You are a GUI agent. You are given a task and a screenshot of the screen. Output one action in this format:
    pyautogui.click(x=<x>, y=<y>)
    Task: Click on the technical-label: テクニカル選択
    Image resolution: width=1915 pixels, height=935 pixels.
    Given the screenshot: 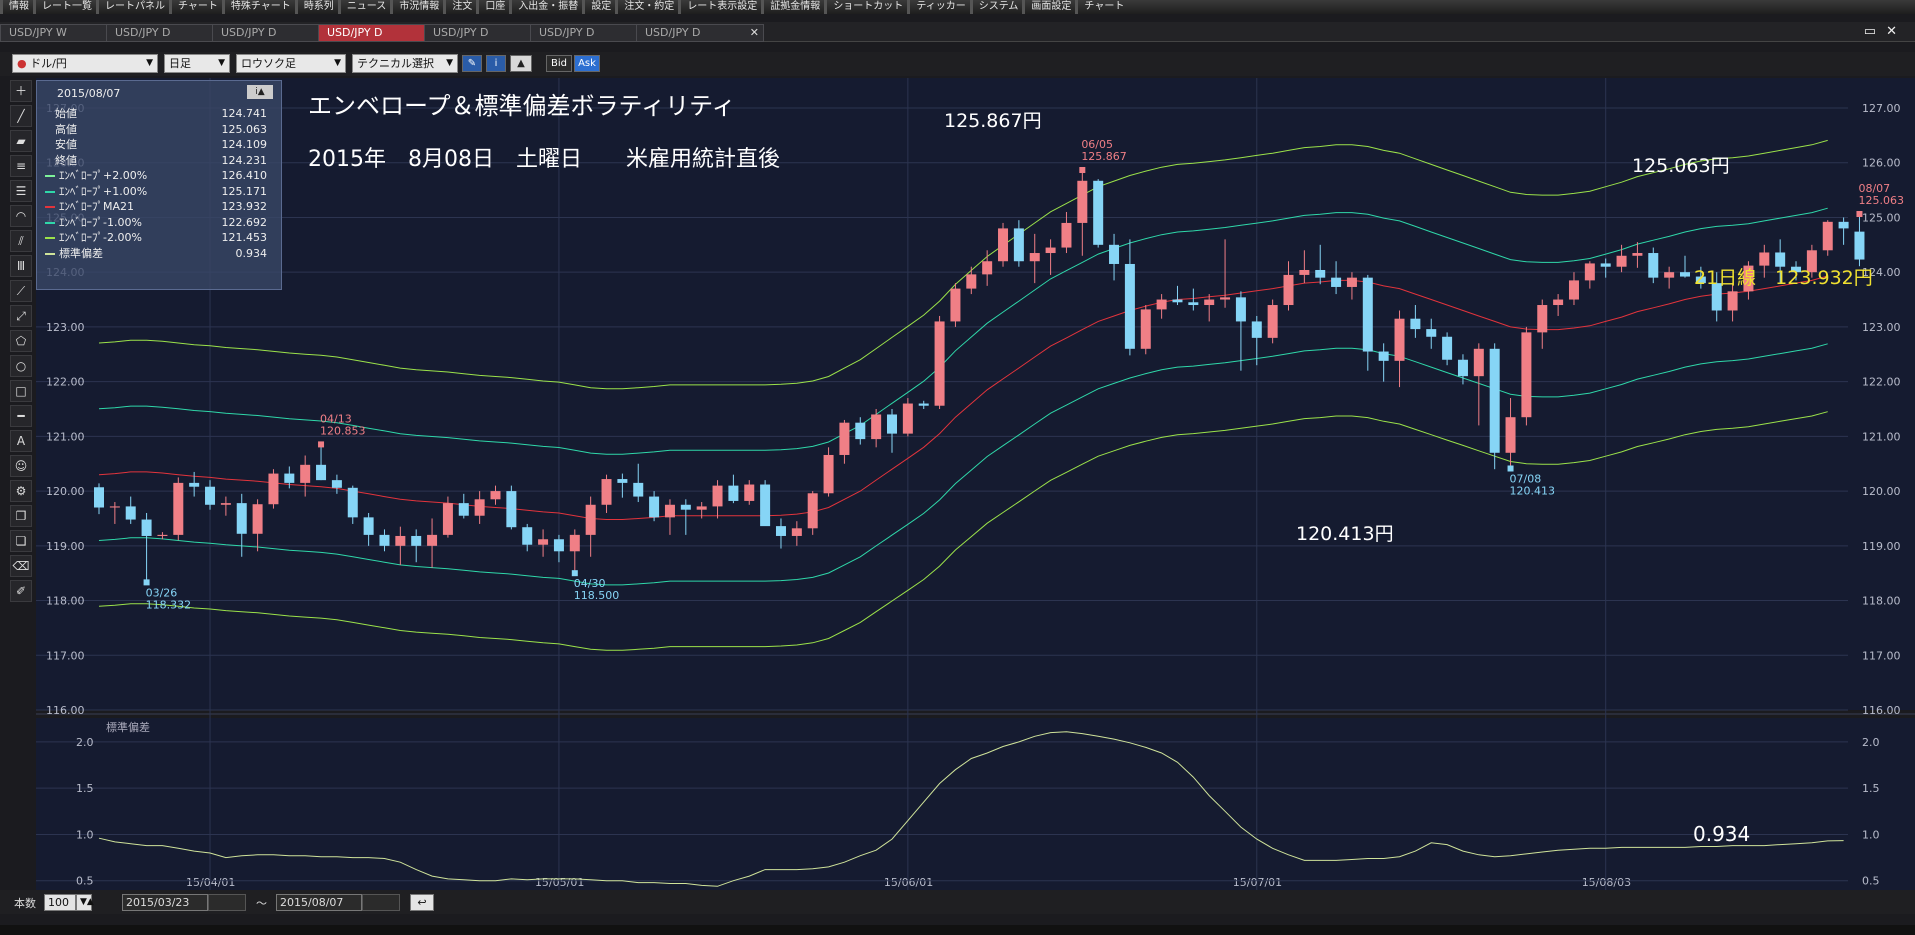 What is the action you would take?
    pyautogui.click(x=395, y=63)
    